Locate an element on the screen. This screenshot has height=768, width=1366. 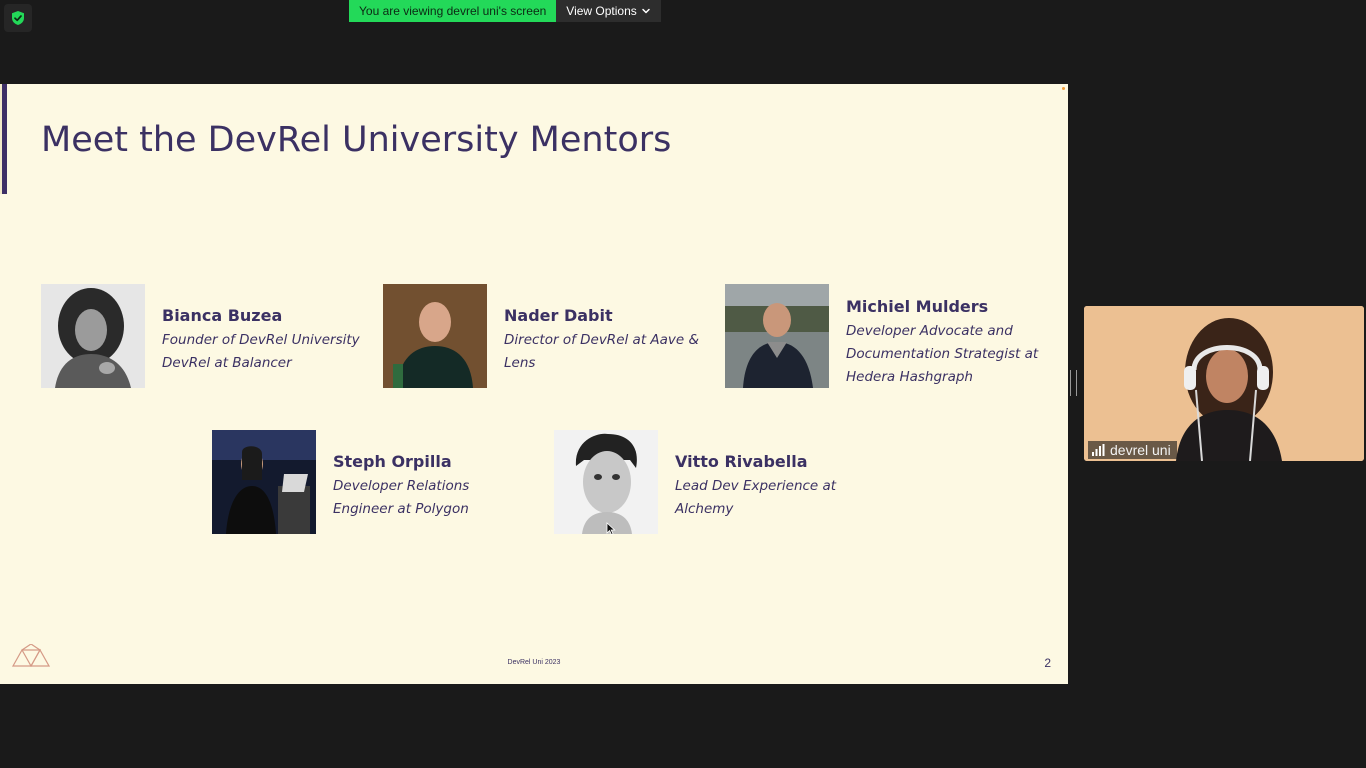
security-shield-button is located at coordinates (18, 18).